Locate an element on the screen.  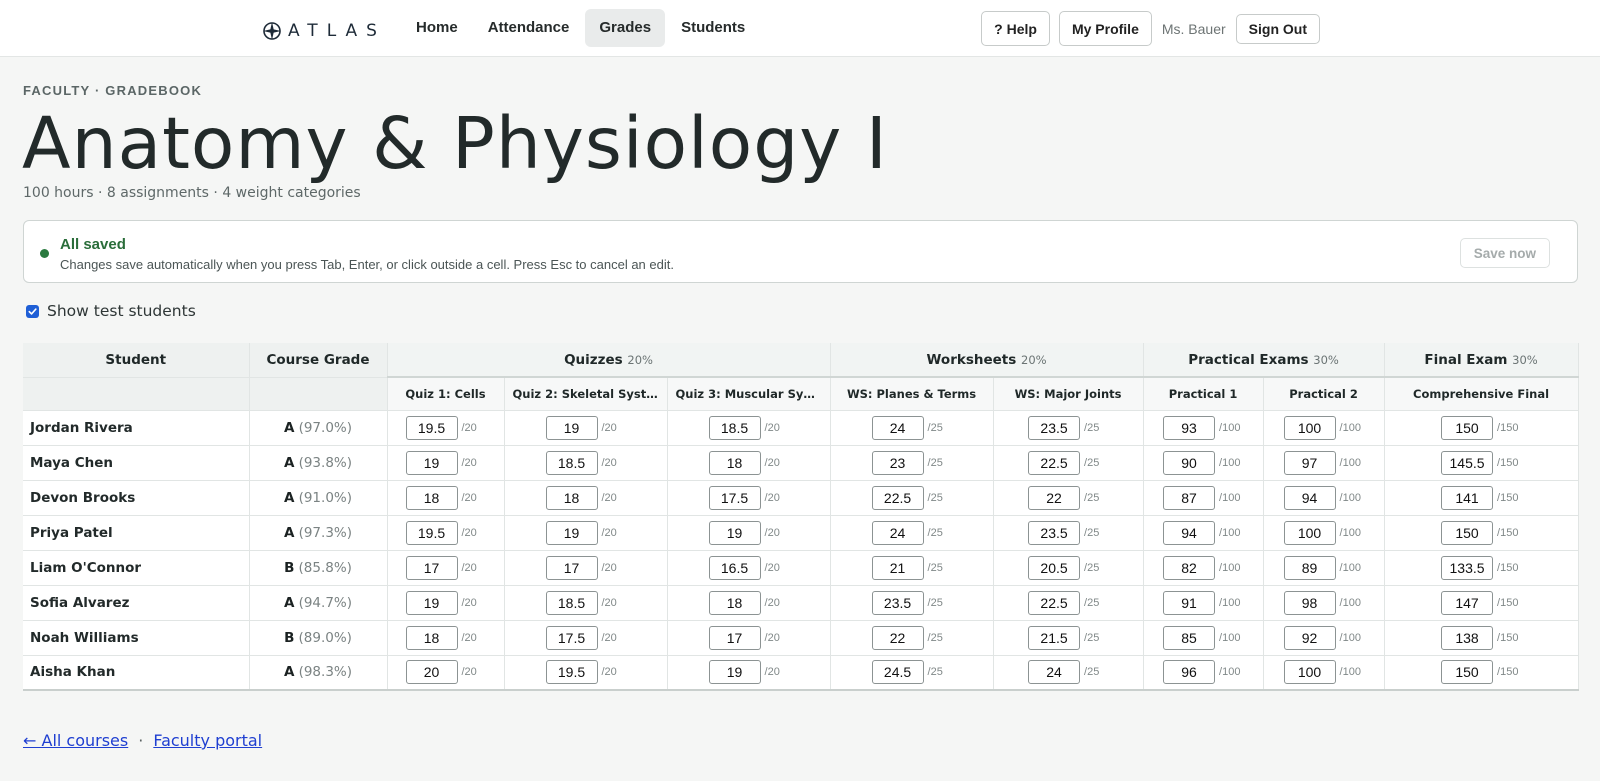
score-input: 21.5 is located at coordinates (1054, 637).